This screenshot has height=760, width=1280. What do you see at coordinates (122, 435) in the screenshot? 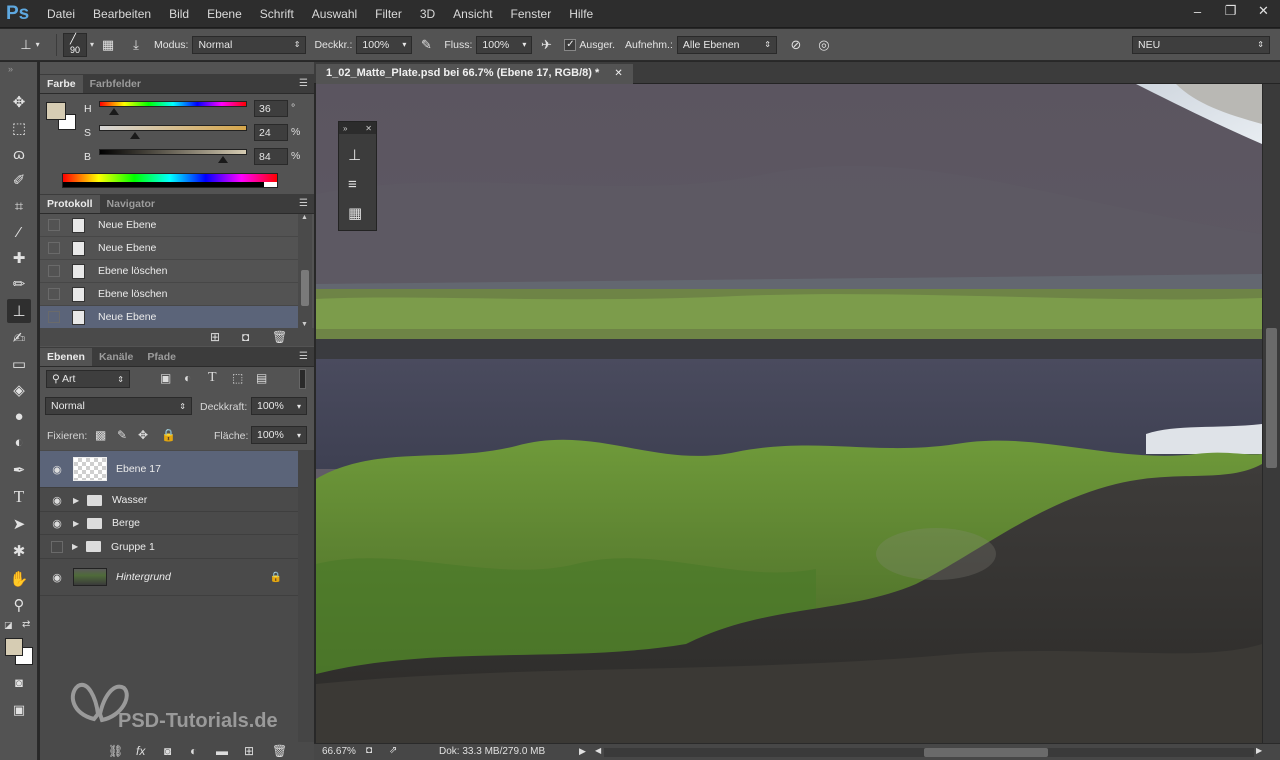
I see `lock-image-icon: ✎` at bounding box center [122, 435].